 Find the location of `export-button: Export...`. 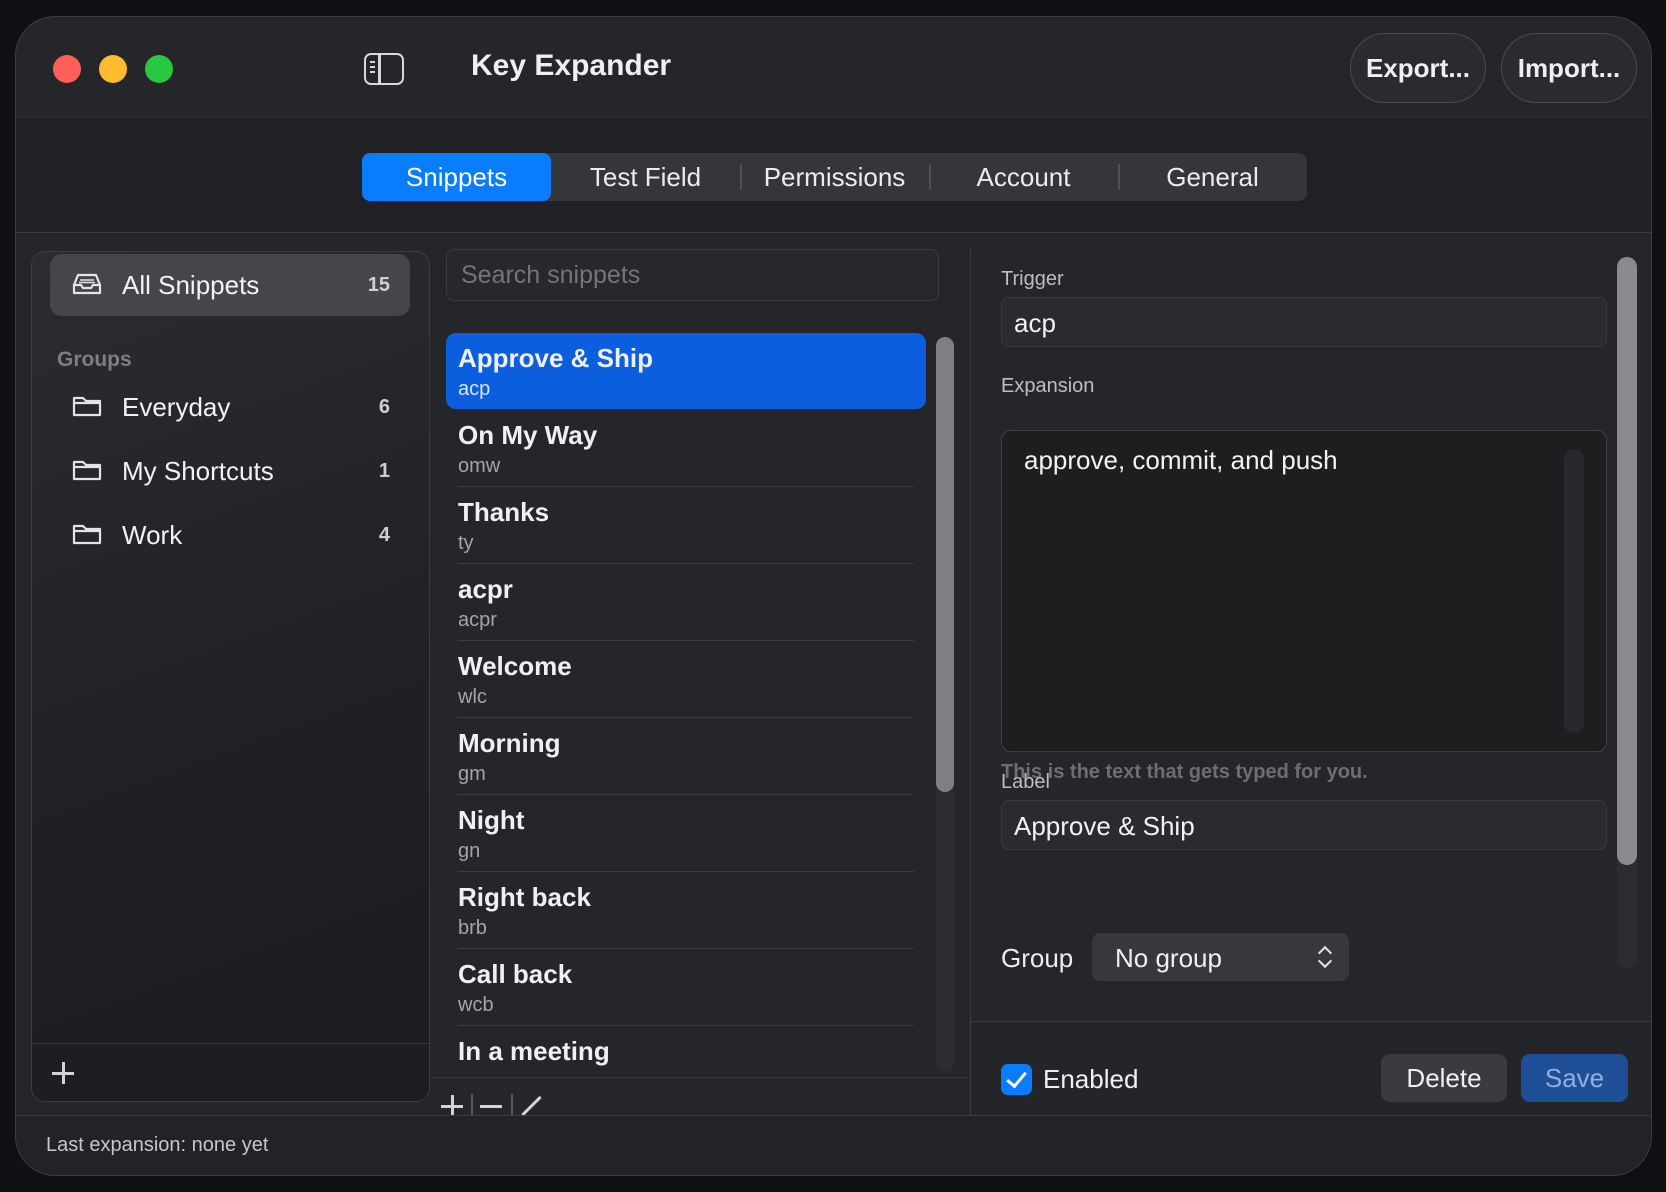

export-button: Export... is located at coordinates (1418, 68).